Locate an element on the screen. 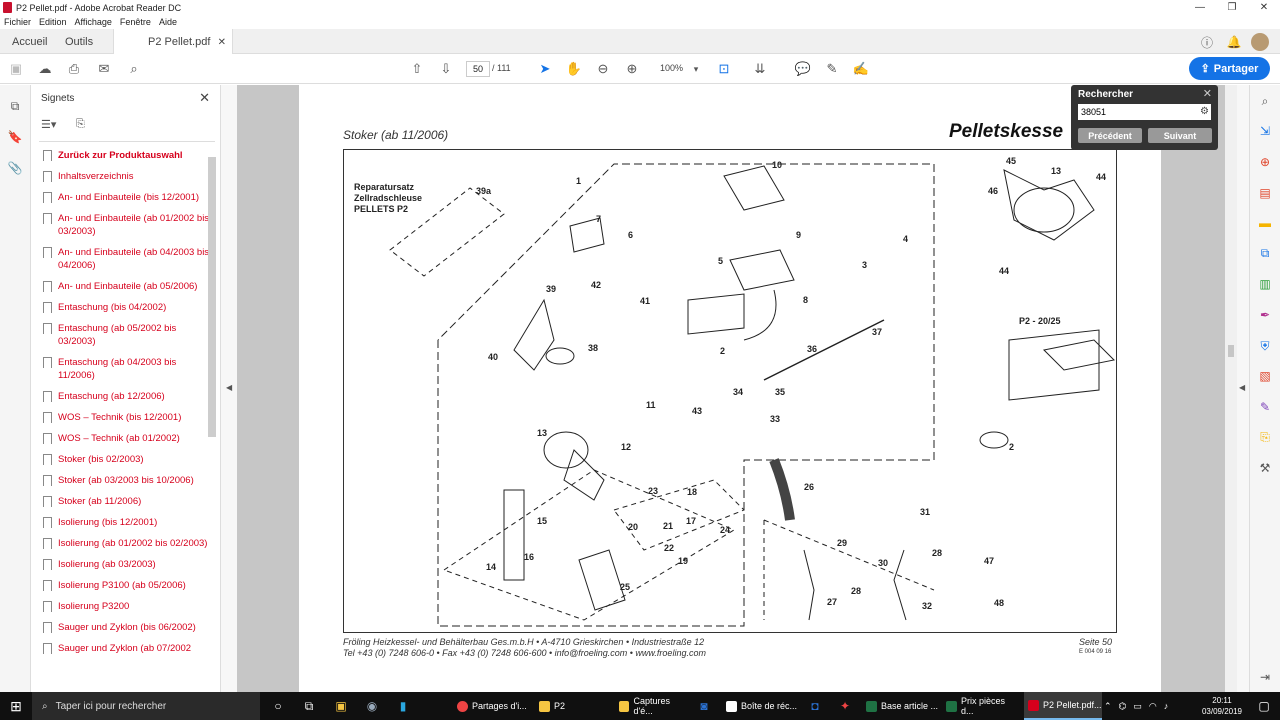  network-icon: ⌬ is located at coordinates (1123, 706).